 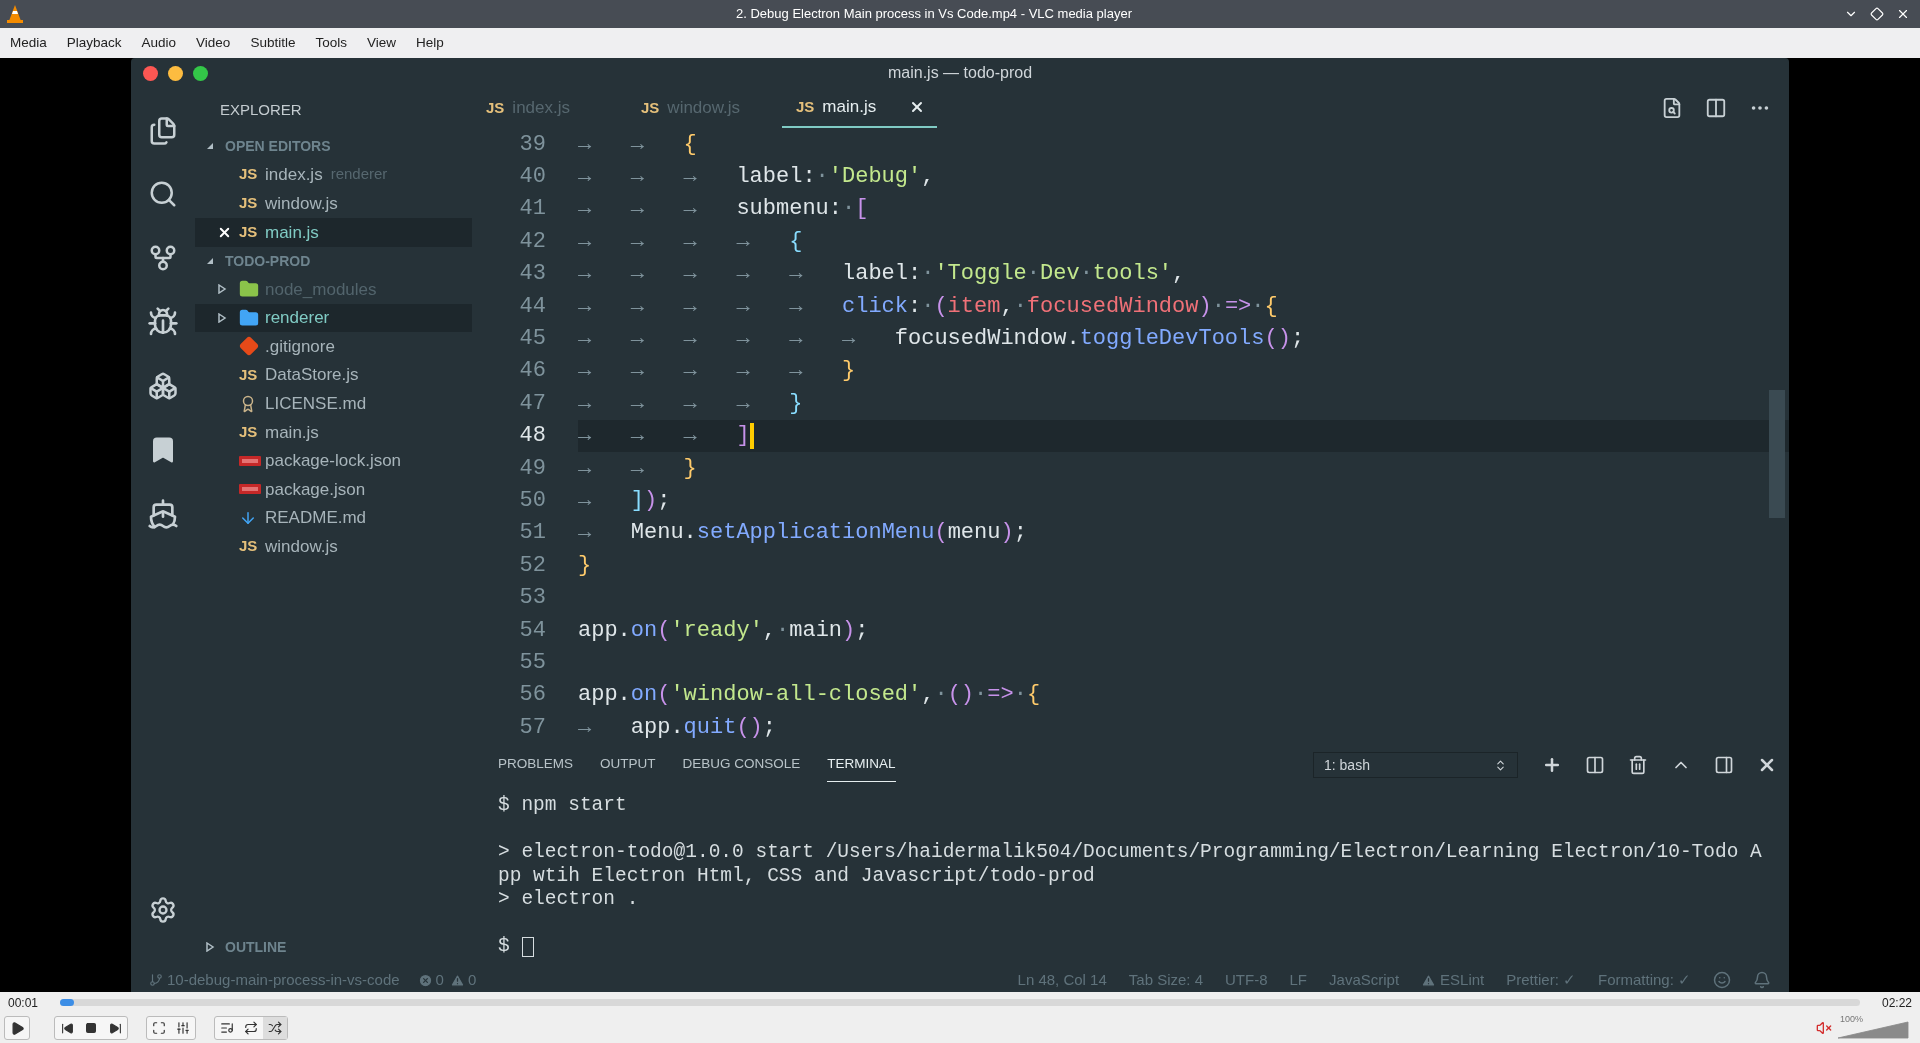 What do you see at coordinates (333, 403) in the screenshot?
I see `file-item: LICENSE.md` at bounding box center [333, 403].